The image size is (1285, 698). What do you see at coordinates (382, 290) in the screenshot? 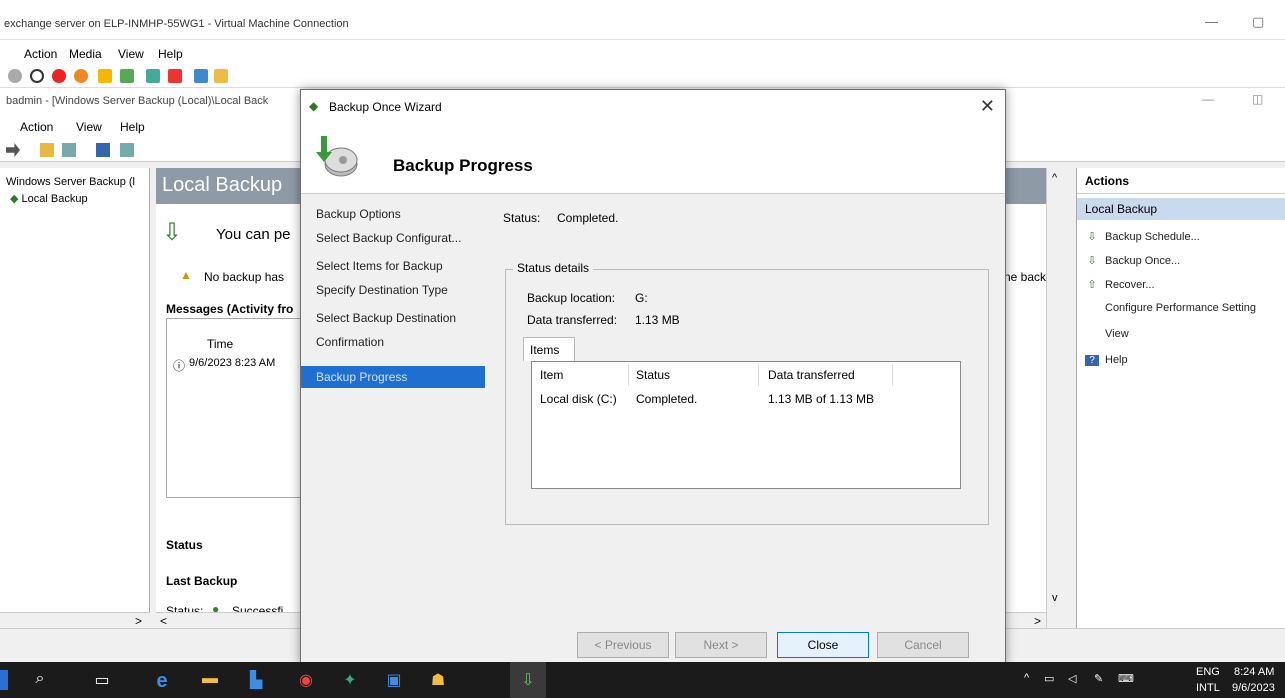
I see `step-destination-type: Specify Destination Type` at bounding box center [382, 290].